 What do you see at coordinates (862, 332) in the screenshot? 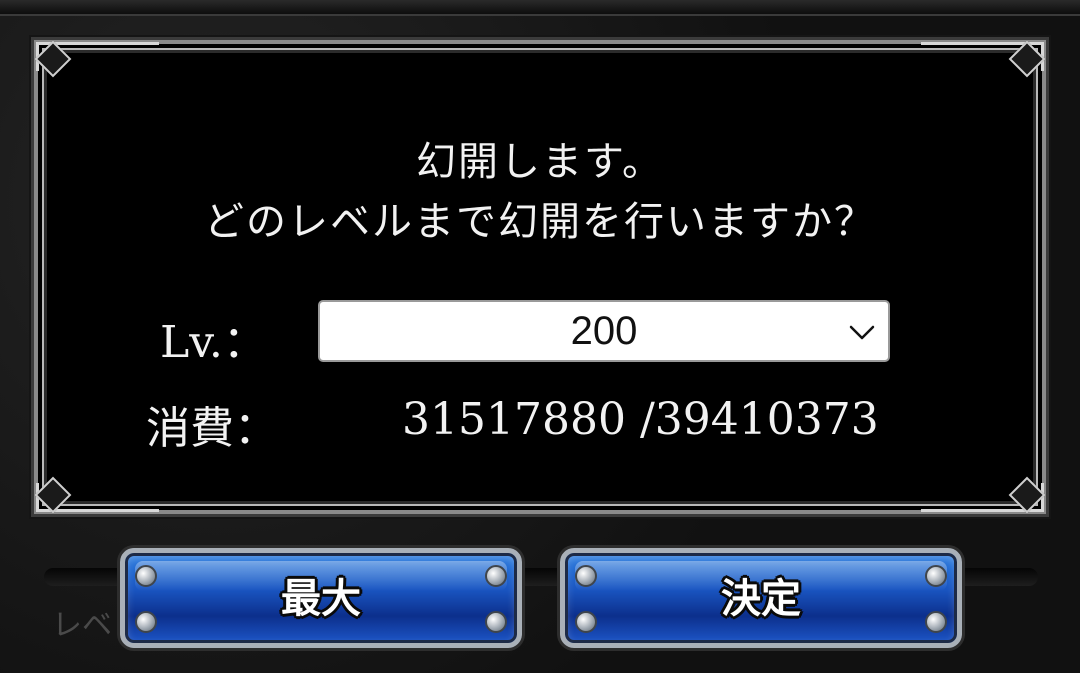
I see `chevron-down-icon` at bounding box center [862, 332].